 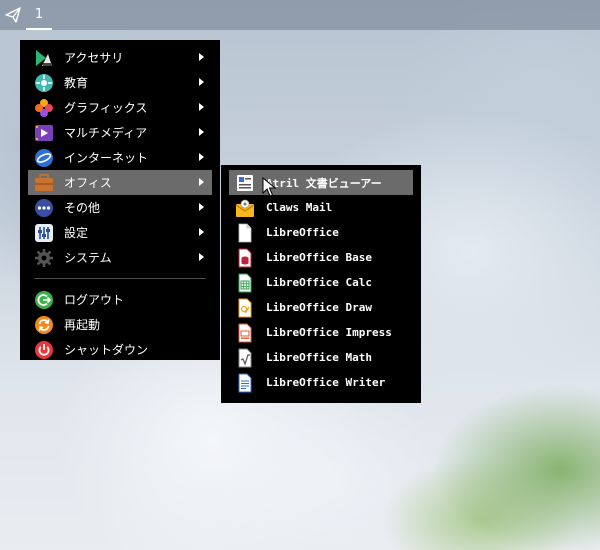 What do you see at coordinates (245, 383) in the screenshot?
I see `libreoffice-writer-icon` at bounding box center [245, 383].